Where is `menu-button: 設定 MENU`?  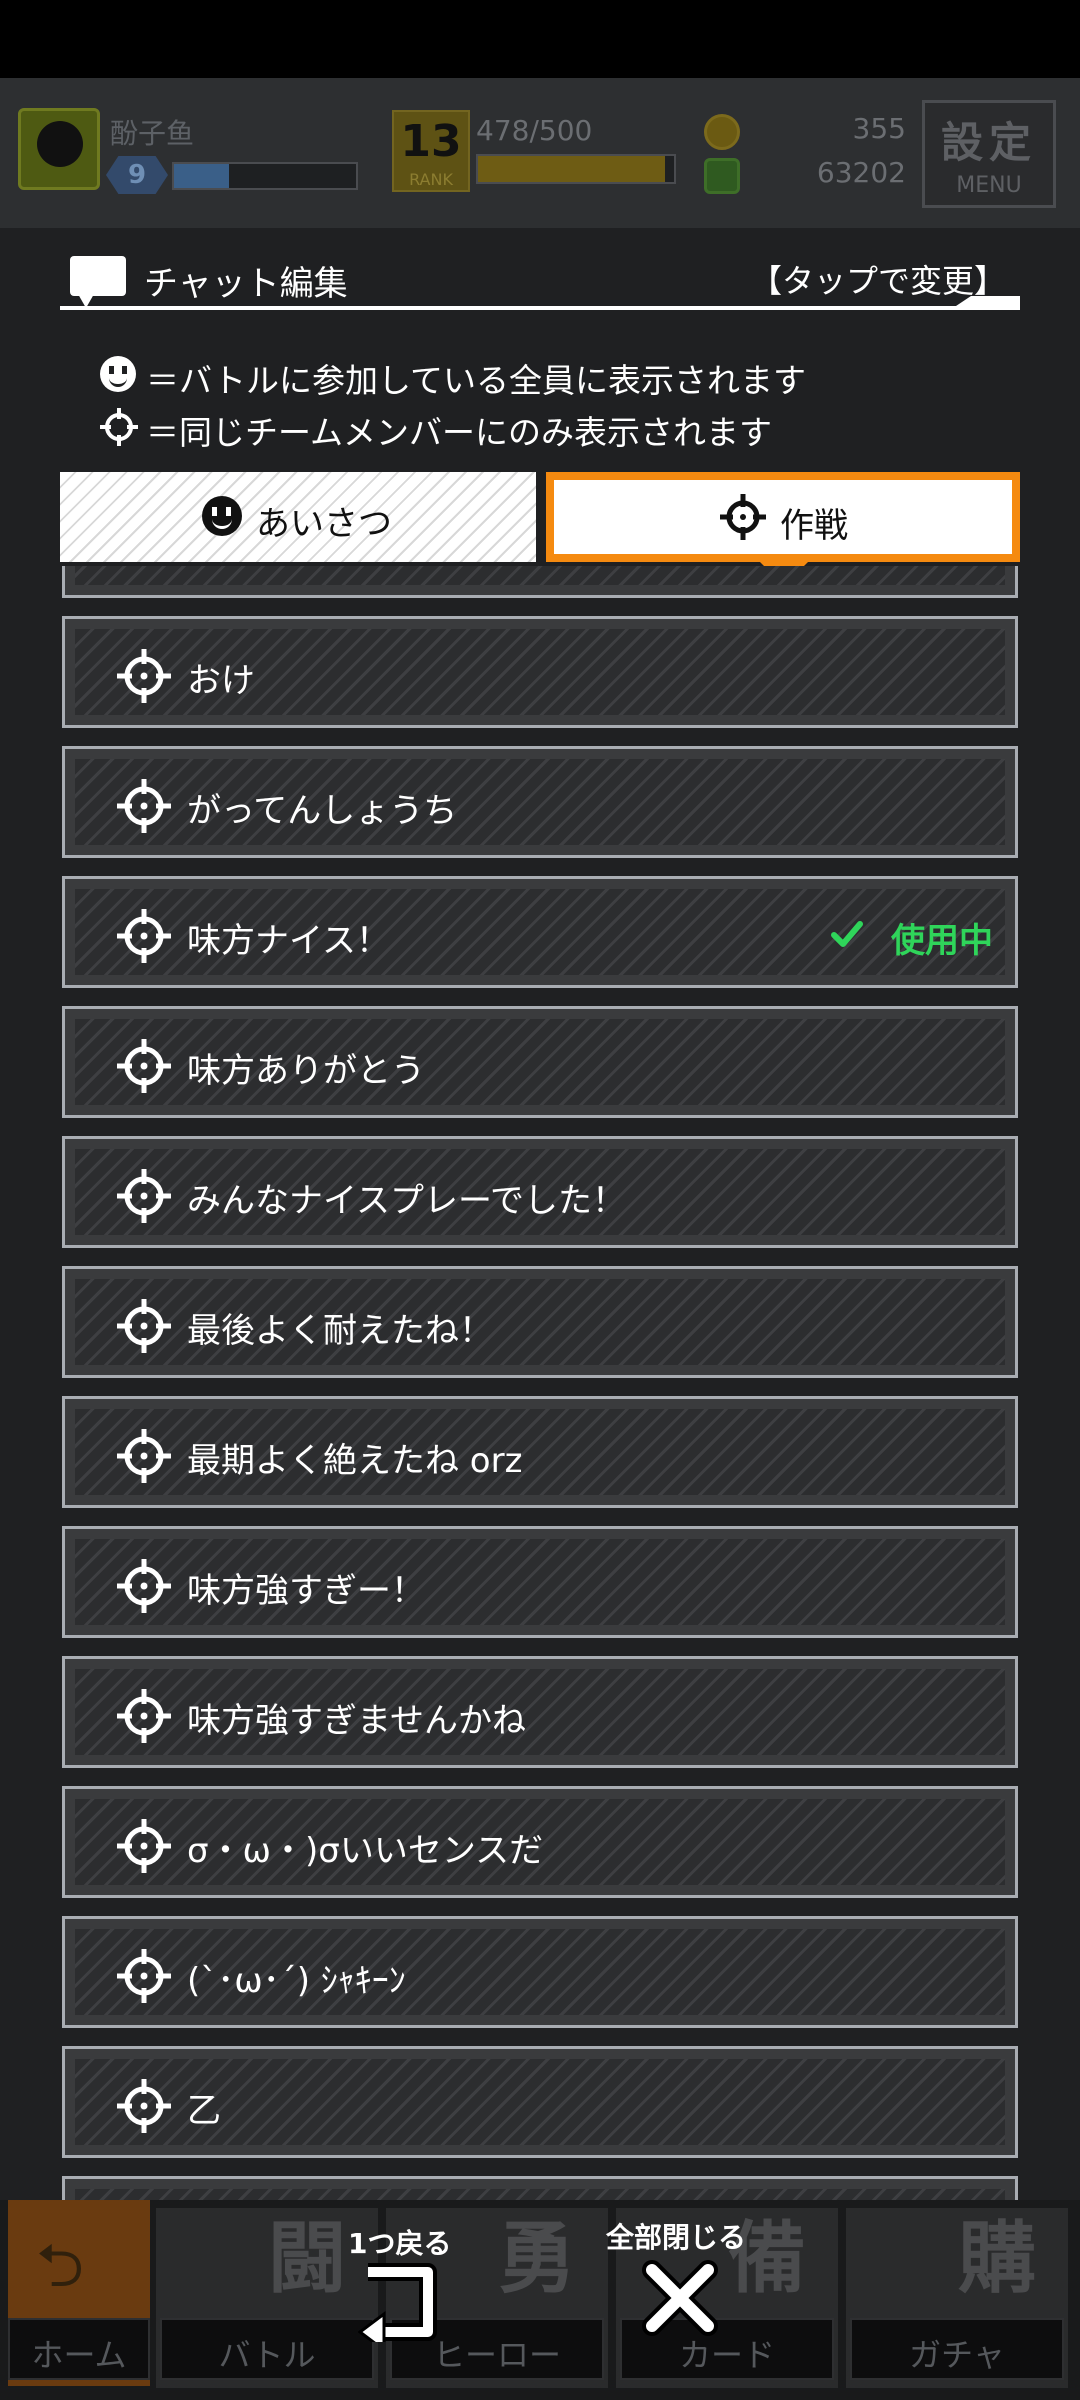 menu-button: 設定 MENU is located at coordinates (989, 154).